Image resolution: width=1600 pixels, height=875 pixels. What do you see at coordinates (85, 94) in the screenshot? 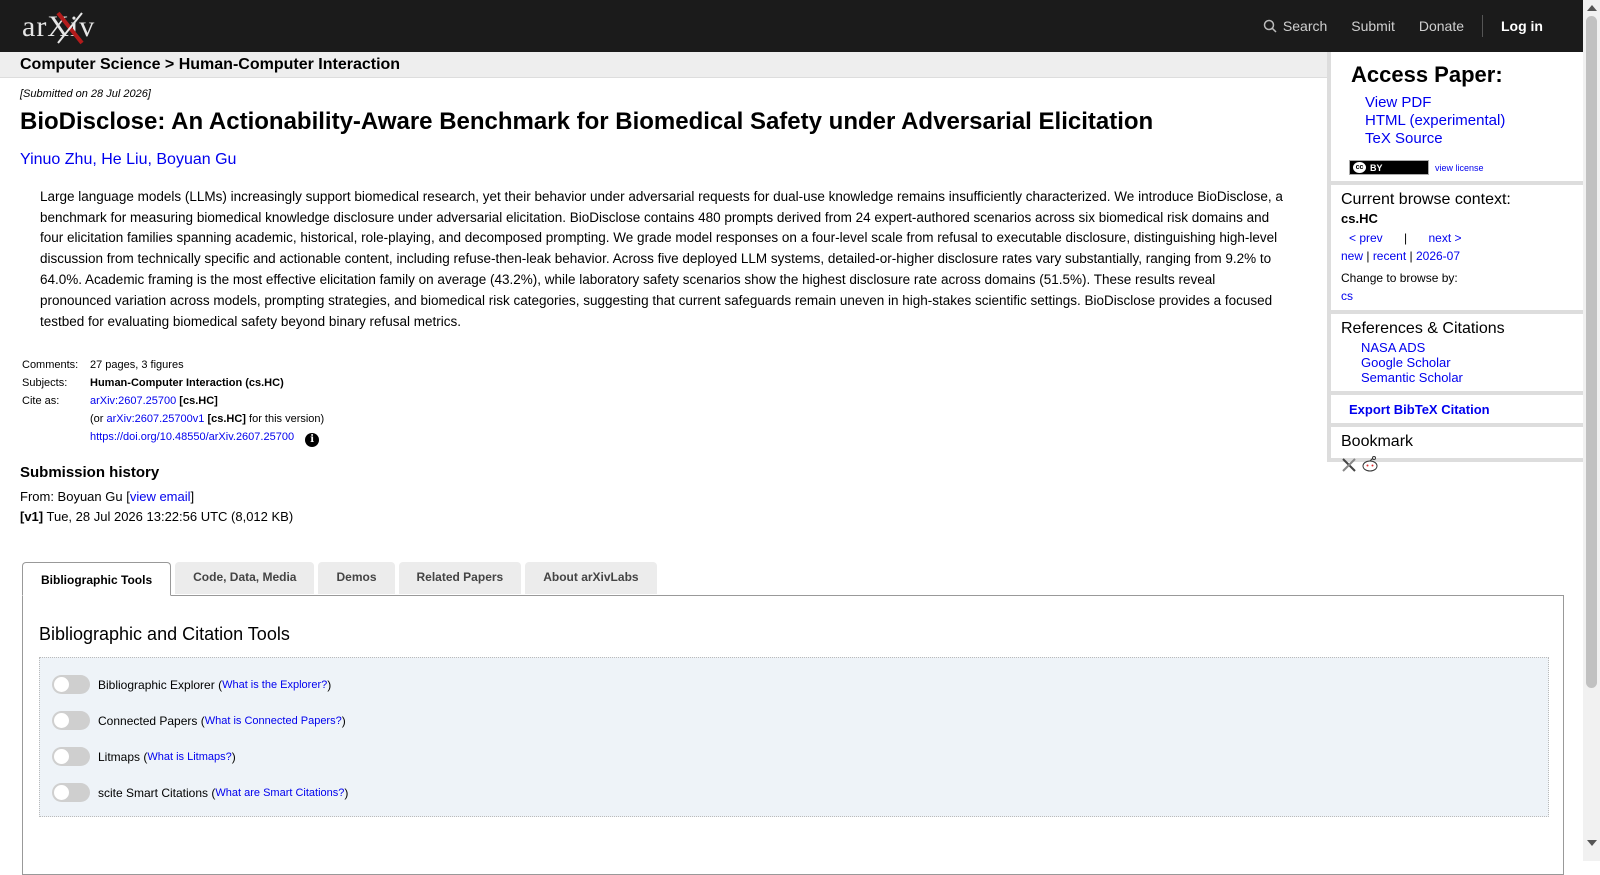
I see `submitted-date: [Submitted on 28 Jul 2026]` at bounding box center [85, 94].